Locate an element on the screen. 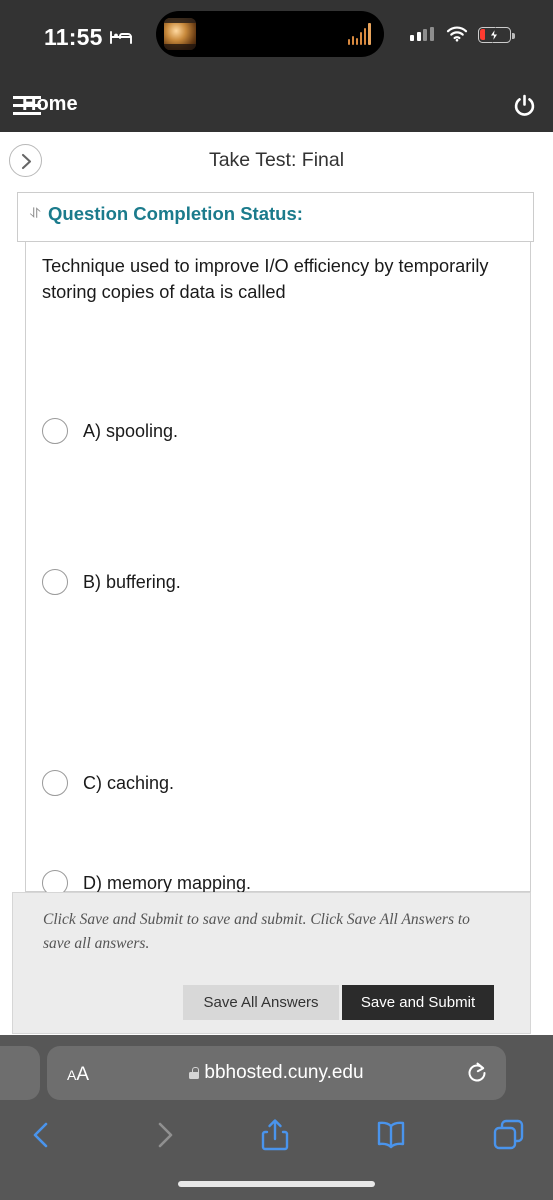 This screenshot has height=1200, width=553. radio-button-b is located at coordinates (55, 582).